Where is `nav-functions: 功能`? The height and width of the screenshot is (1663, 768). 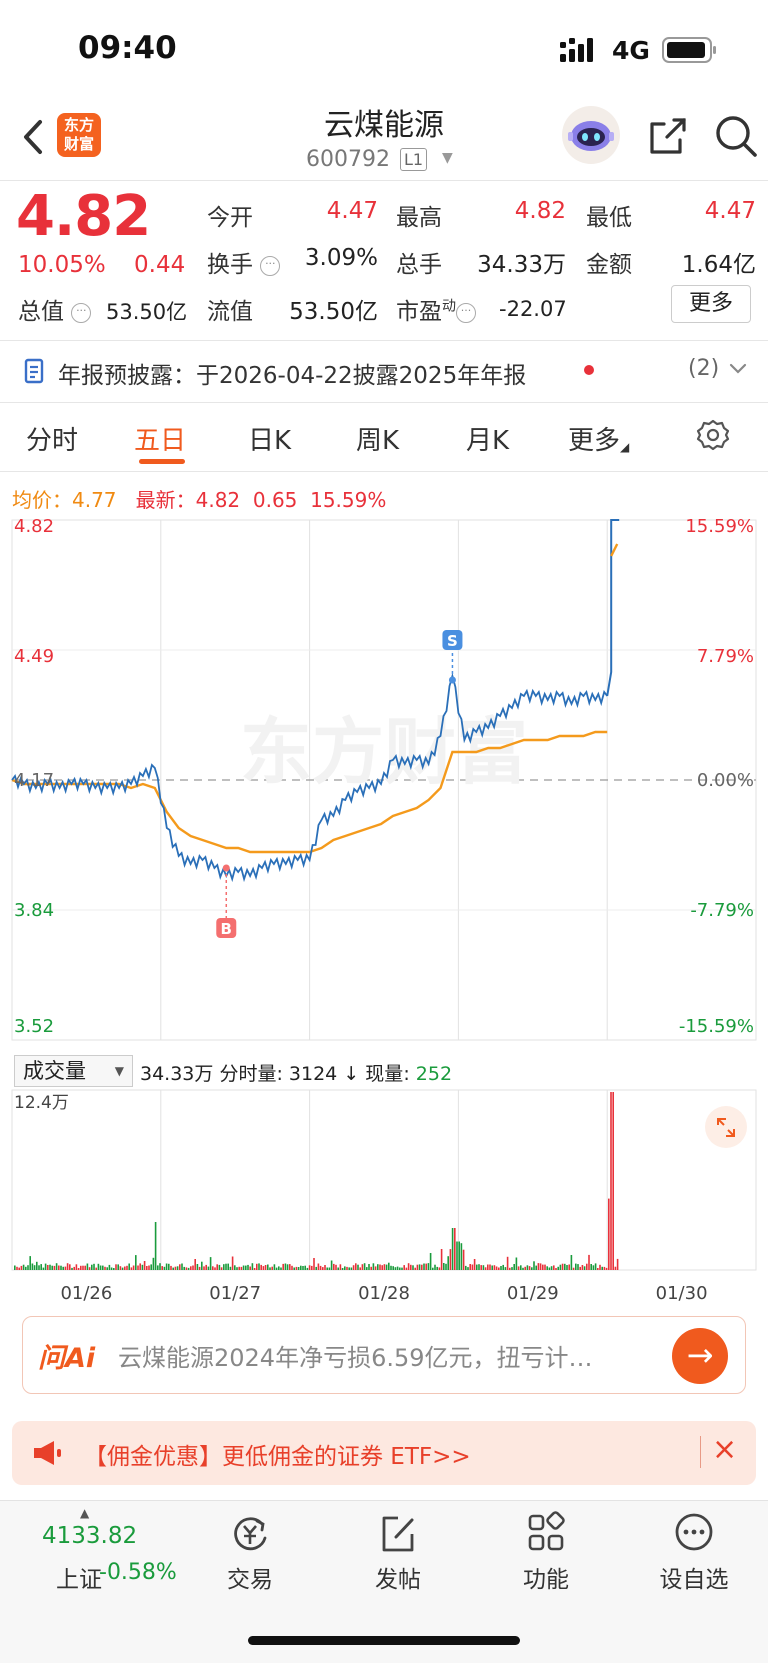
nav-functions: 功能 is located at coordinates (546, 1551).